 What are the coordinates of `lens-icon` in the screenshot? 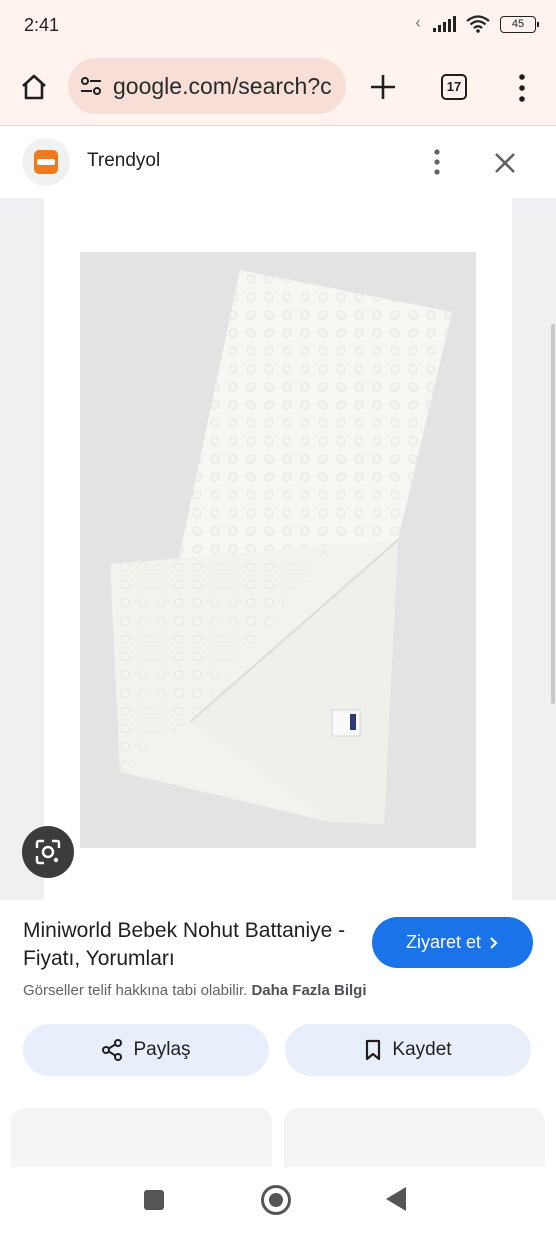 It's located at (48, 852).